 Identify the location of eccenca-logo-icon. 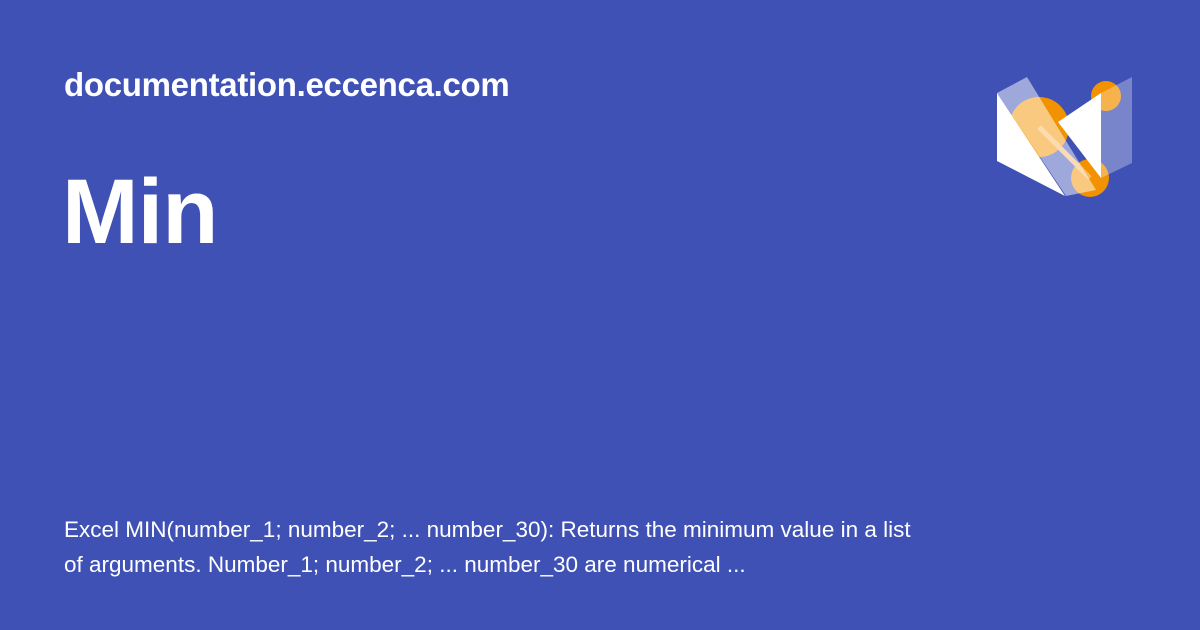
(1064, 137).